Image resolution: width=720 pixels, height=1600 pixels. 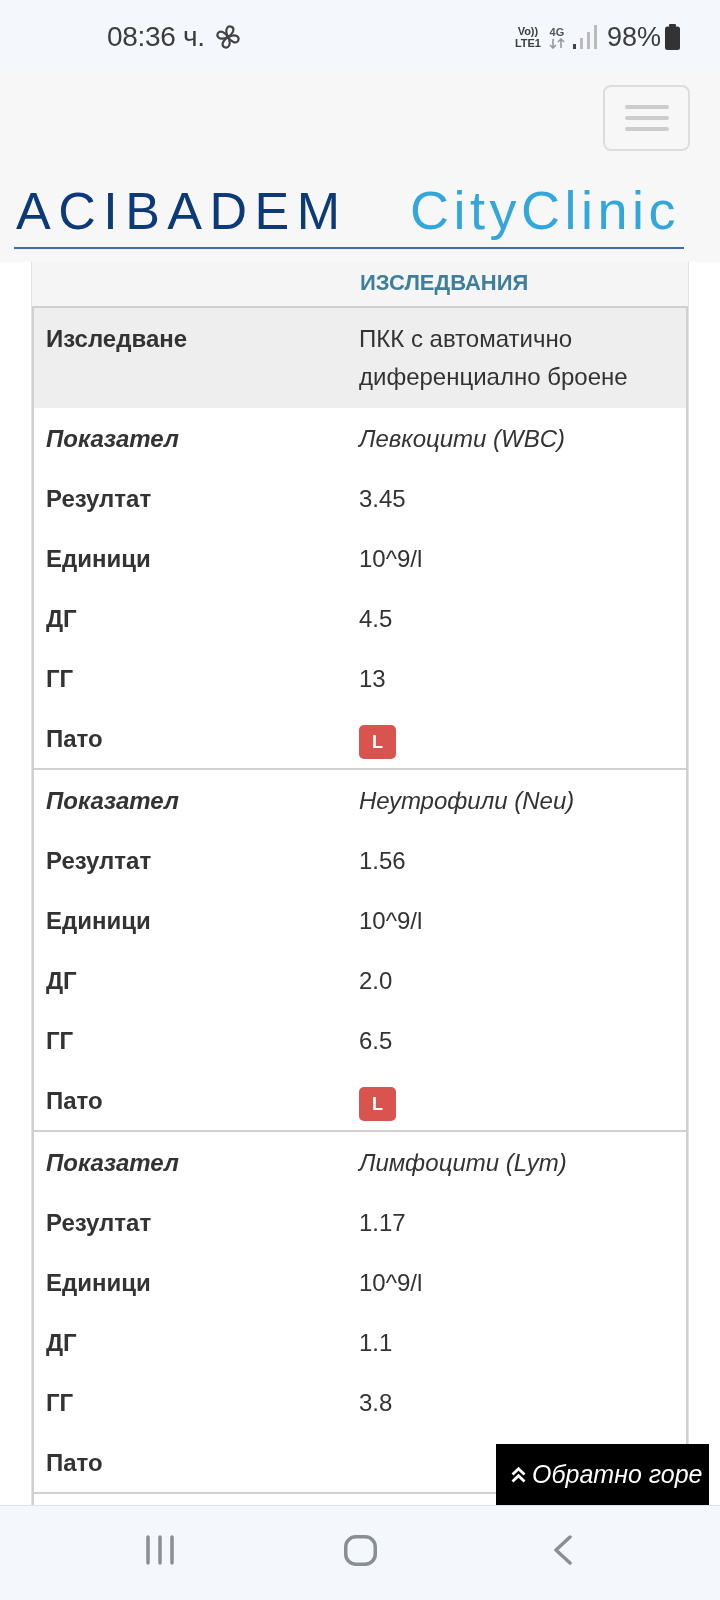 What do you see at coordinates (376, 1041) in the screenshot?
I see `row-value: 6.5` at bounding box center [376, 1041].